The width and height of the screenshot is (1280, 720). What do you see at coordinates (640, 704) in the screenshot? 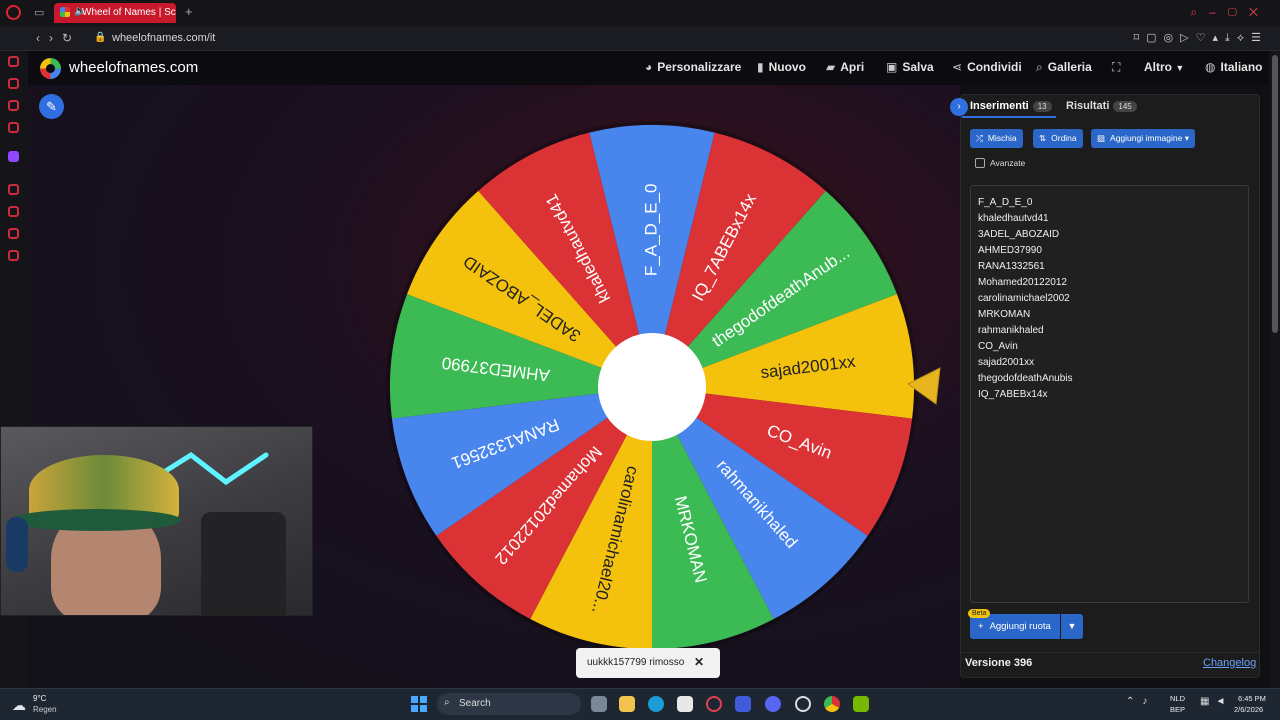
I see `windows-taskbar` at bounding box center [640, 704].